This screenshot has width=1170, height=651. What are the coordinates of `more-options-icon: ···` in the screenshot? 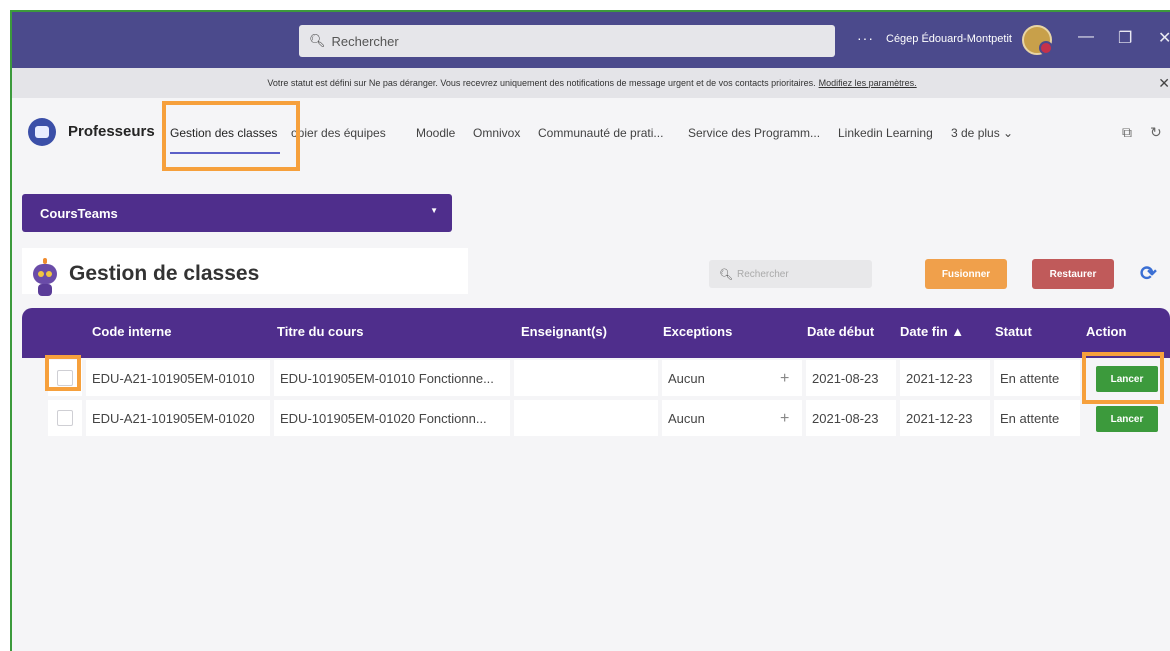 It's located at (865, 38).